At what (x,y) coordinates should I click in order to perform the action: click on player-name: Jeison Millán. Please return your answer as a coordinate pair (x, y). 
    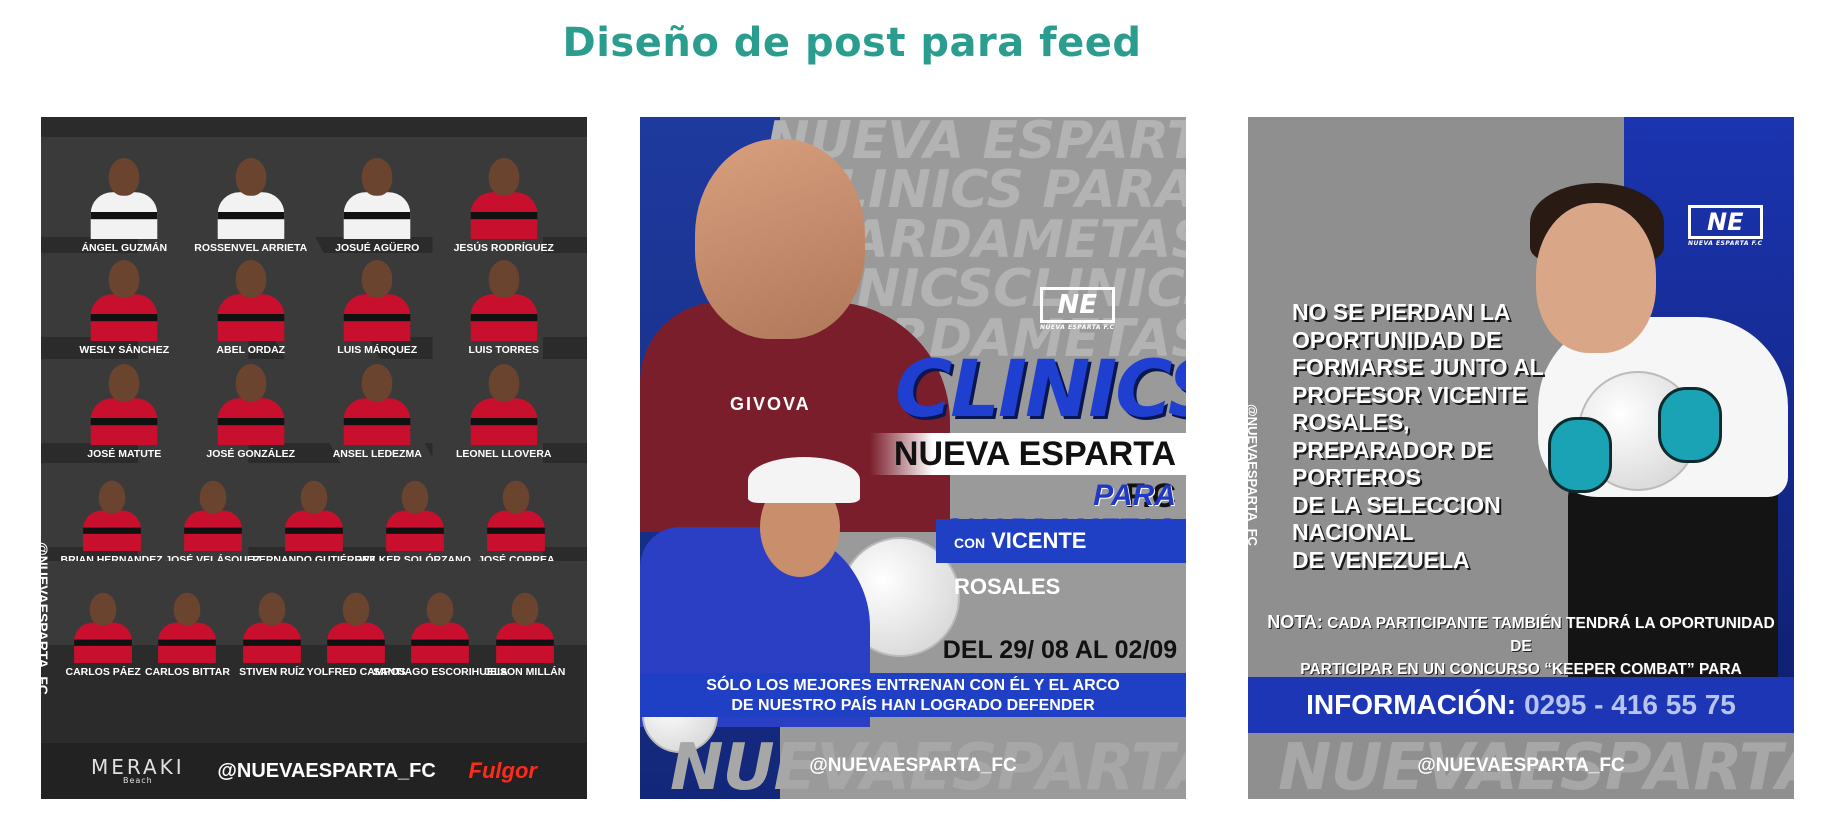
    Looking at the image, I should click on (525, 672).